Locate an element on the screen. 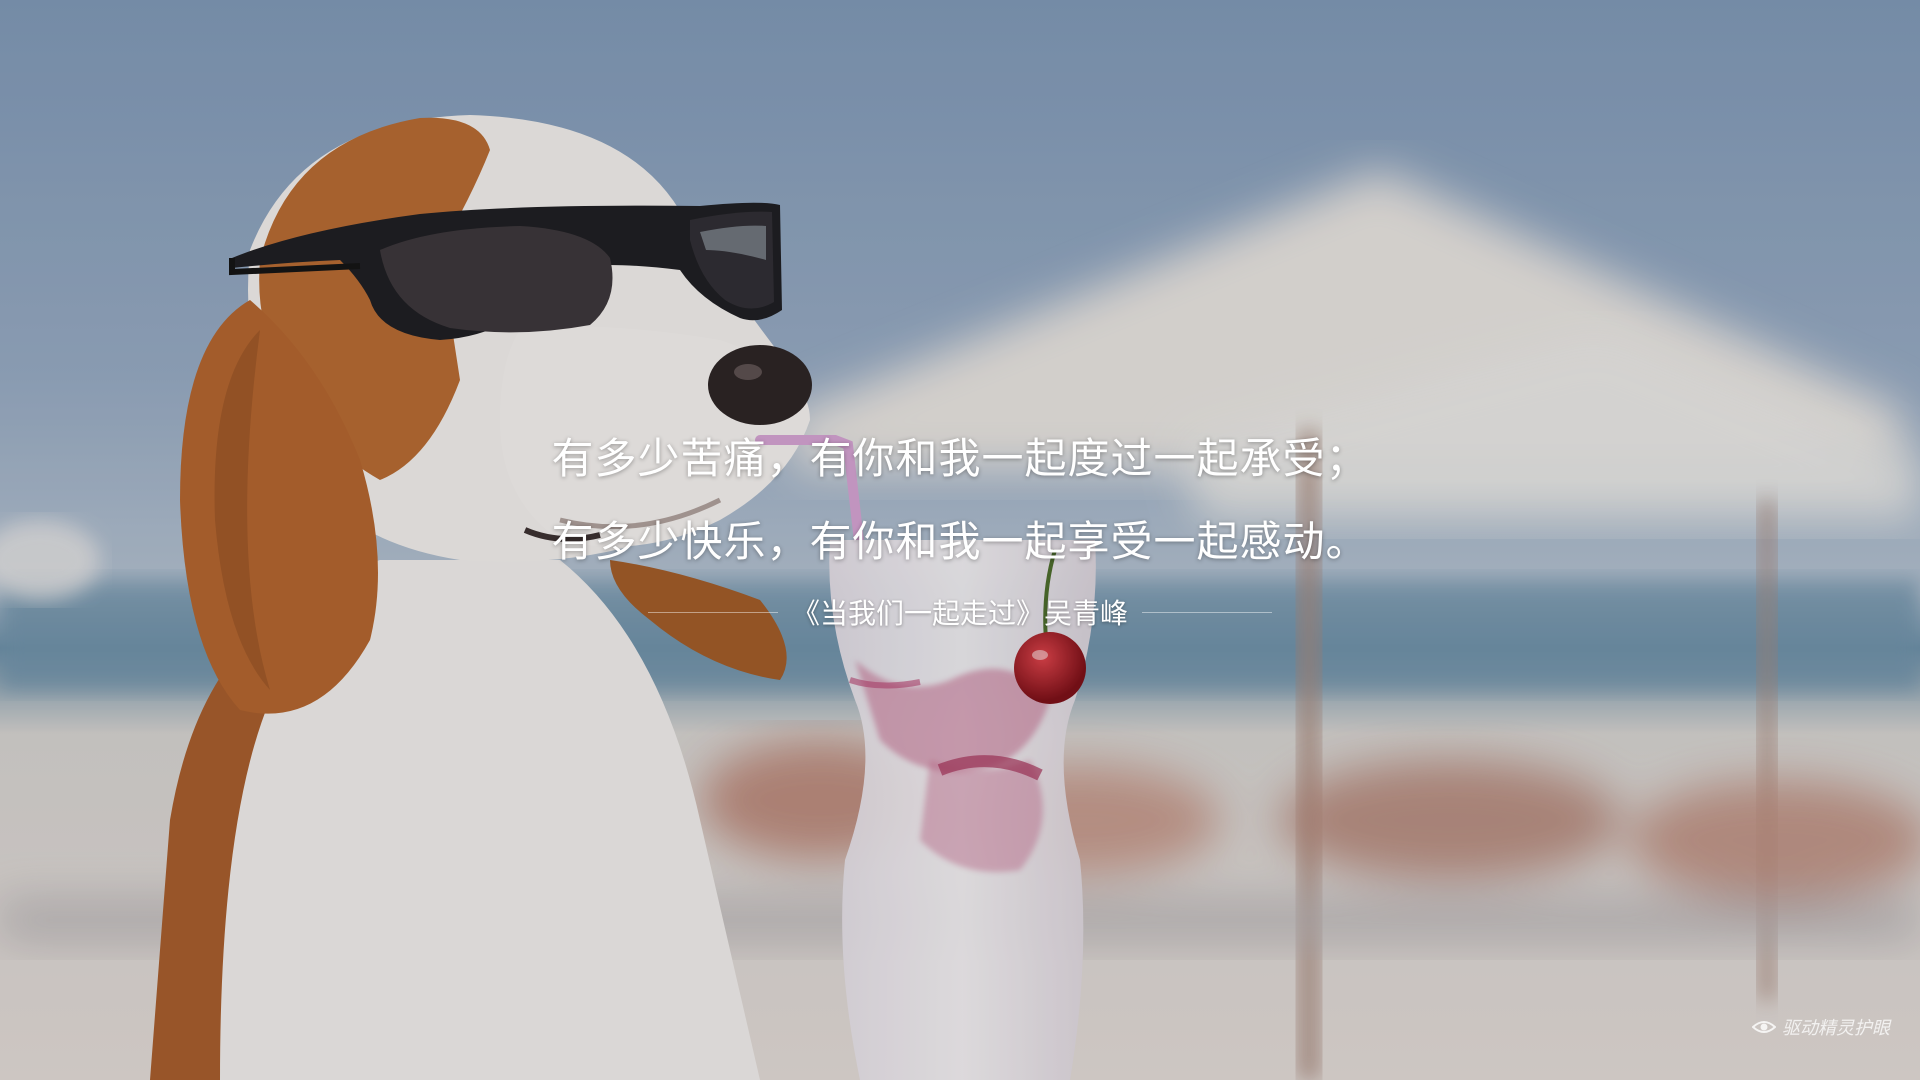  watermark: 驱动精灵护眼 is located at coordinates (1821, 1027).